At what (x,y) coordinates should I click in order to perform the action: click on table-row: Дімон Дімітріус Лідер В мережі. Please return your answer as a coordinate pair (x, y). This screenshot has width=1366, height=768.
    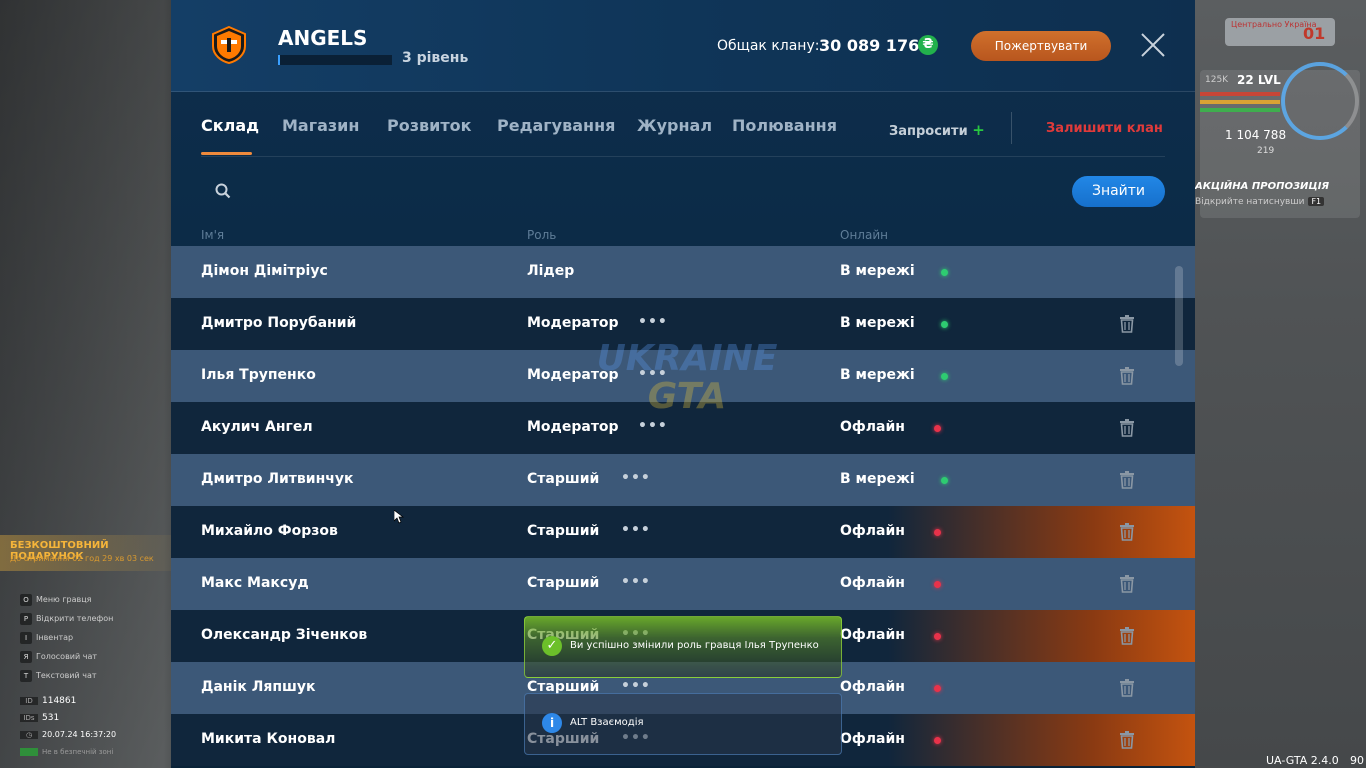
    Looking at the image, I should click on (683, 272).